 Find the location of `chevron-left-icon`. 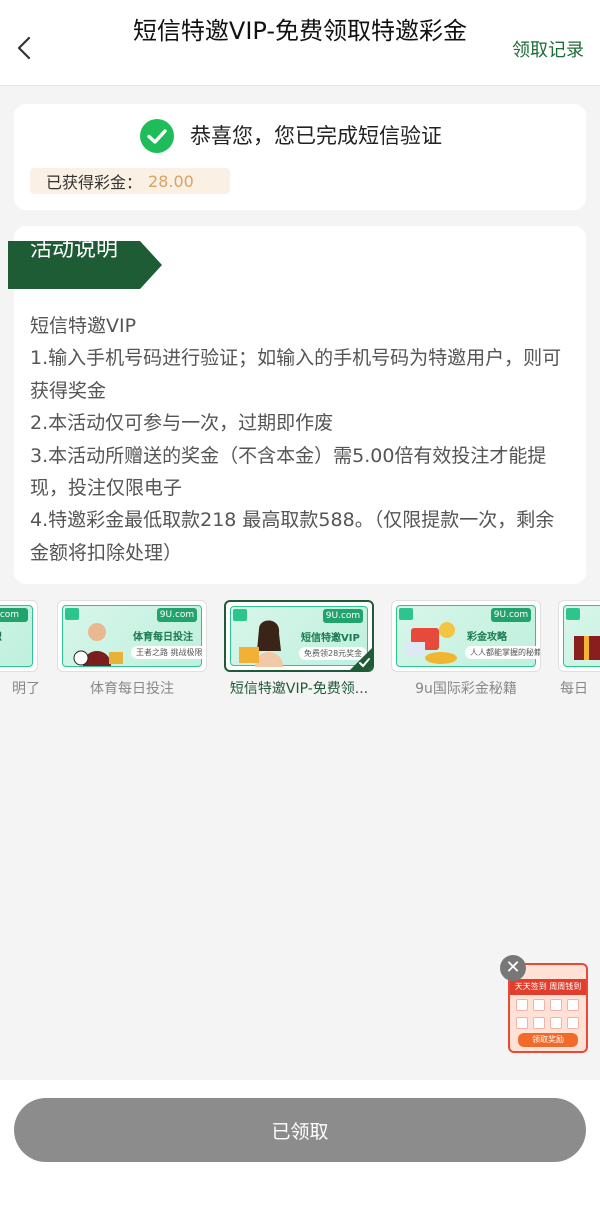

chevron-left-icon is located at coordinates (24, 48).